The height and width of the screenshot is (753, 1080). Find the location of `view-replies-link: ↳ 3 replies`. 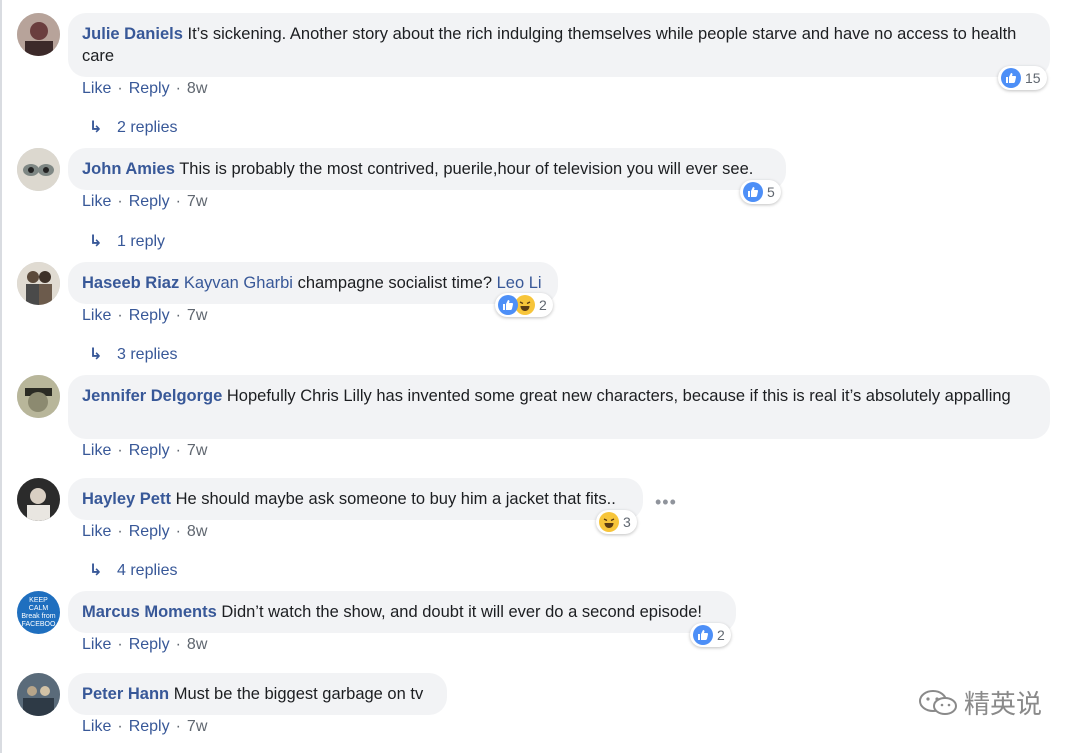

view-replies-link: ↳ 3 replies is located at coordinates (133, 354).